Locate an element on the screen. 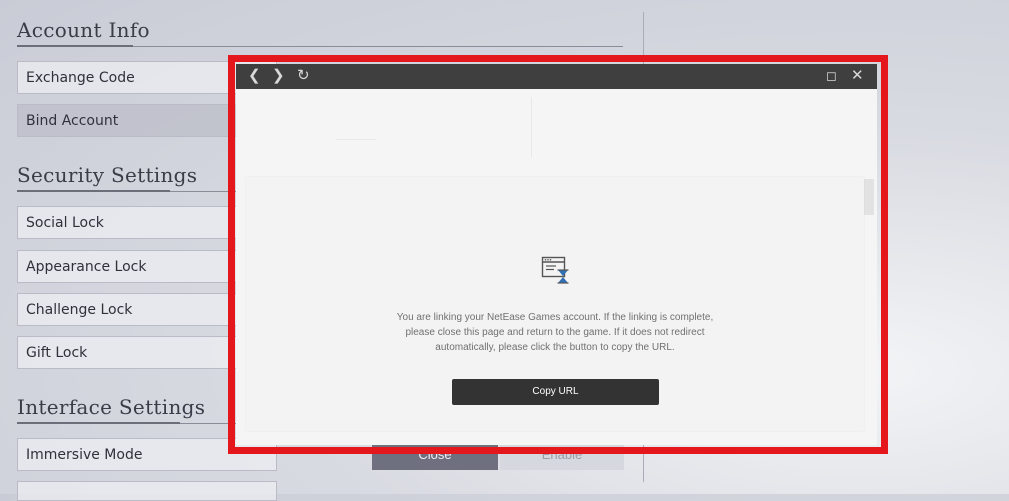 The width and height of the screenshot is (1009, 501). back-icon: ❮ is located at coordinates (254, 76).